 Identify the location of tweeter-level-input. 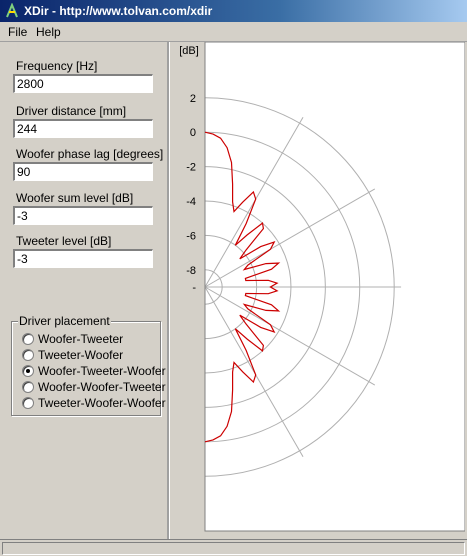
(83, 258).